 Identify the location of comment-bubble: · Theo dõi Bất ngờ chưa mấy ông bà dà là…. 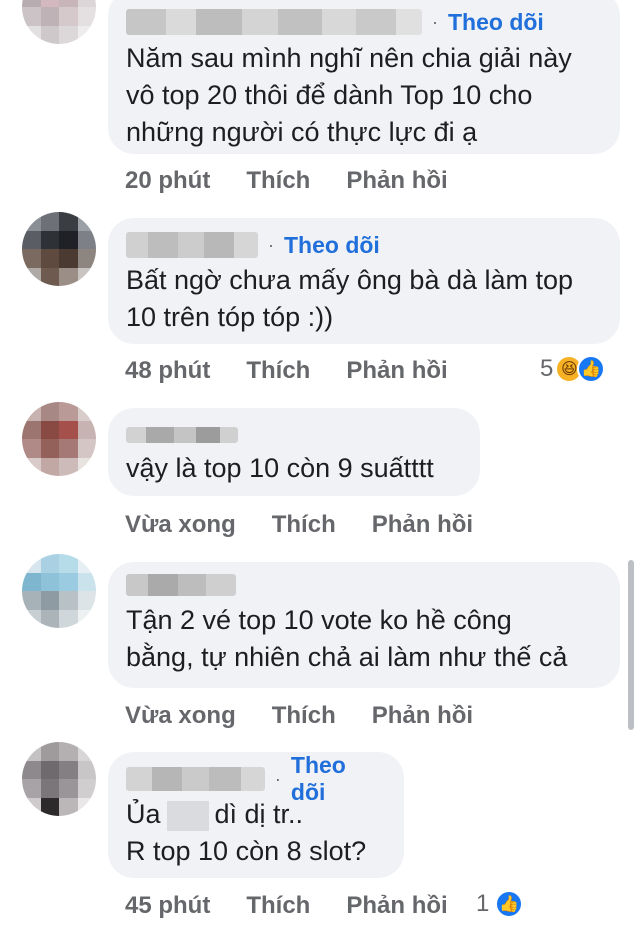
(364, 281).